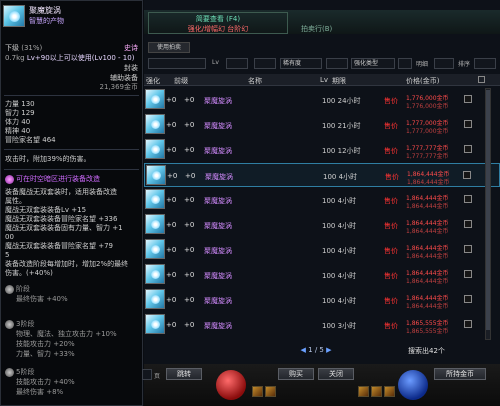 This screenshot has height=406, width=500. Describe the element at coordinates (460, 374) in the screenshot. I see `gold-held-button: 所持金币` at that location.